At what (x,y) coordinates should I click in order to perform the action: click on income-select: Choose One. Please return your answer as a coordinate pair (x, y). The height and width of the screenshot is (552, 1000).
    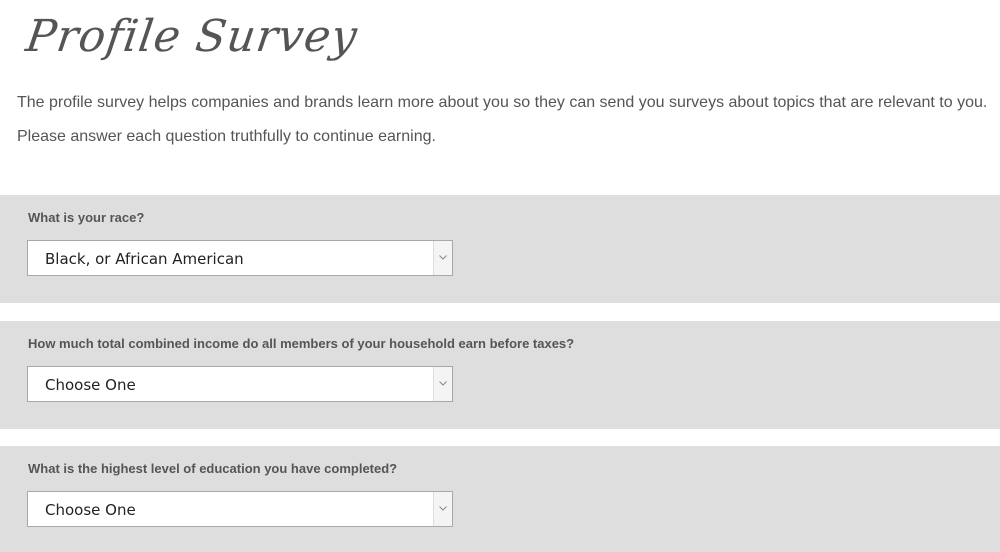
    Looking at the image, I should click on (240, 384).